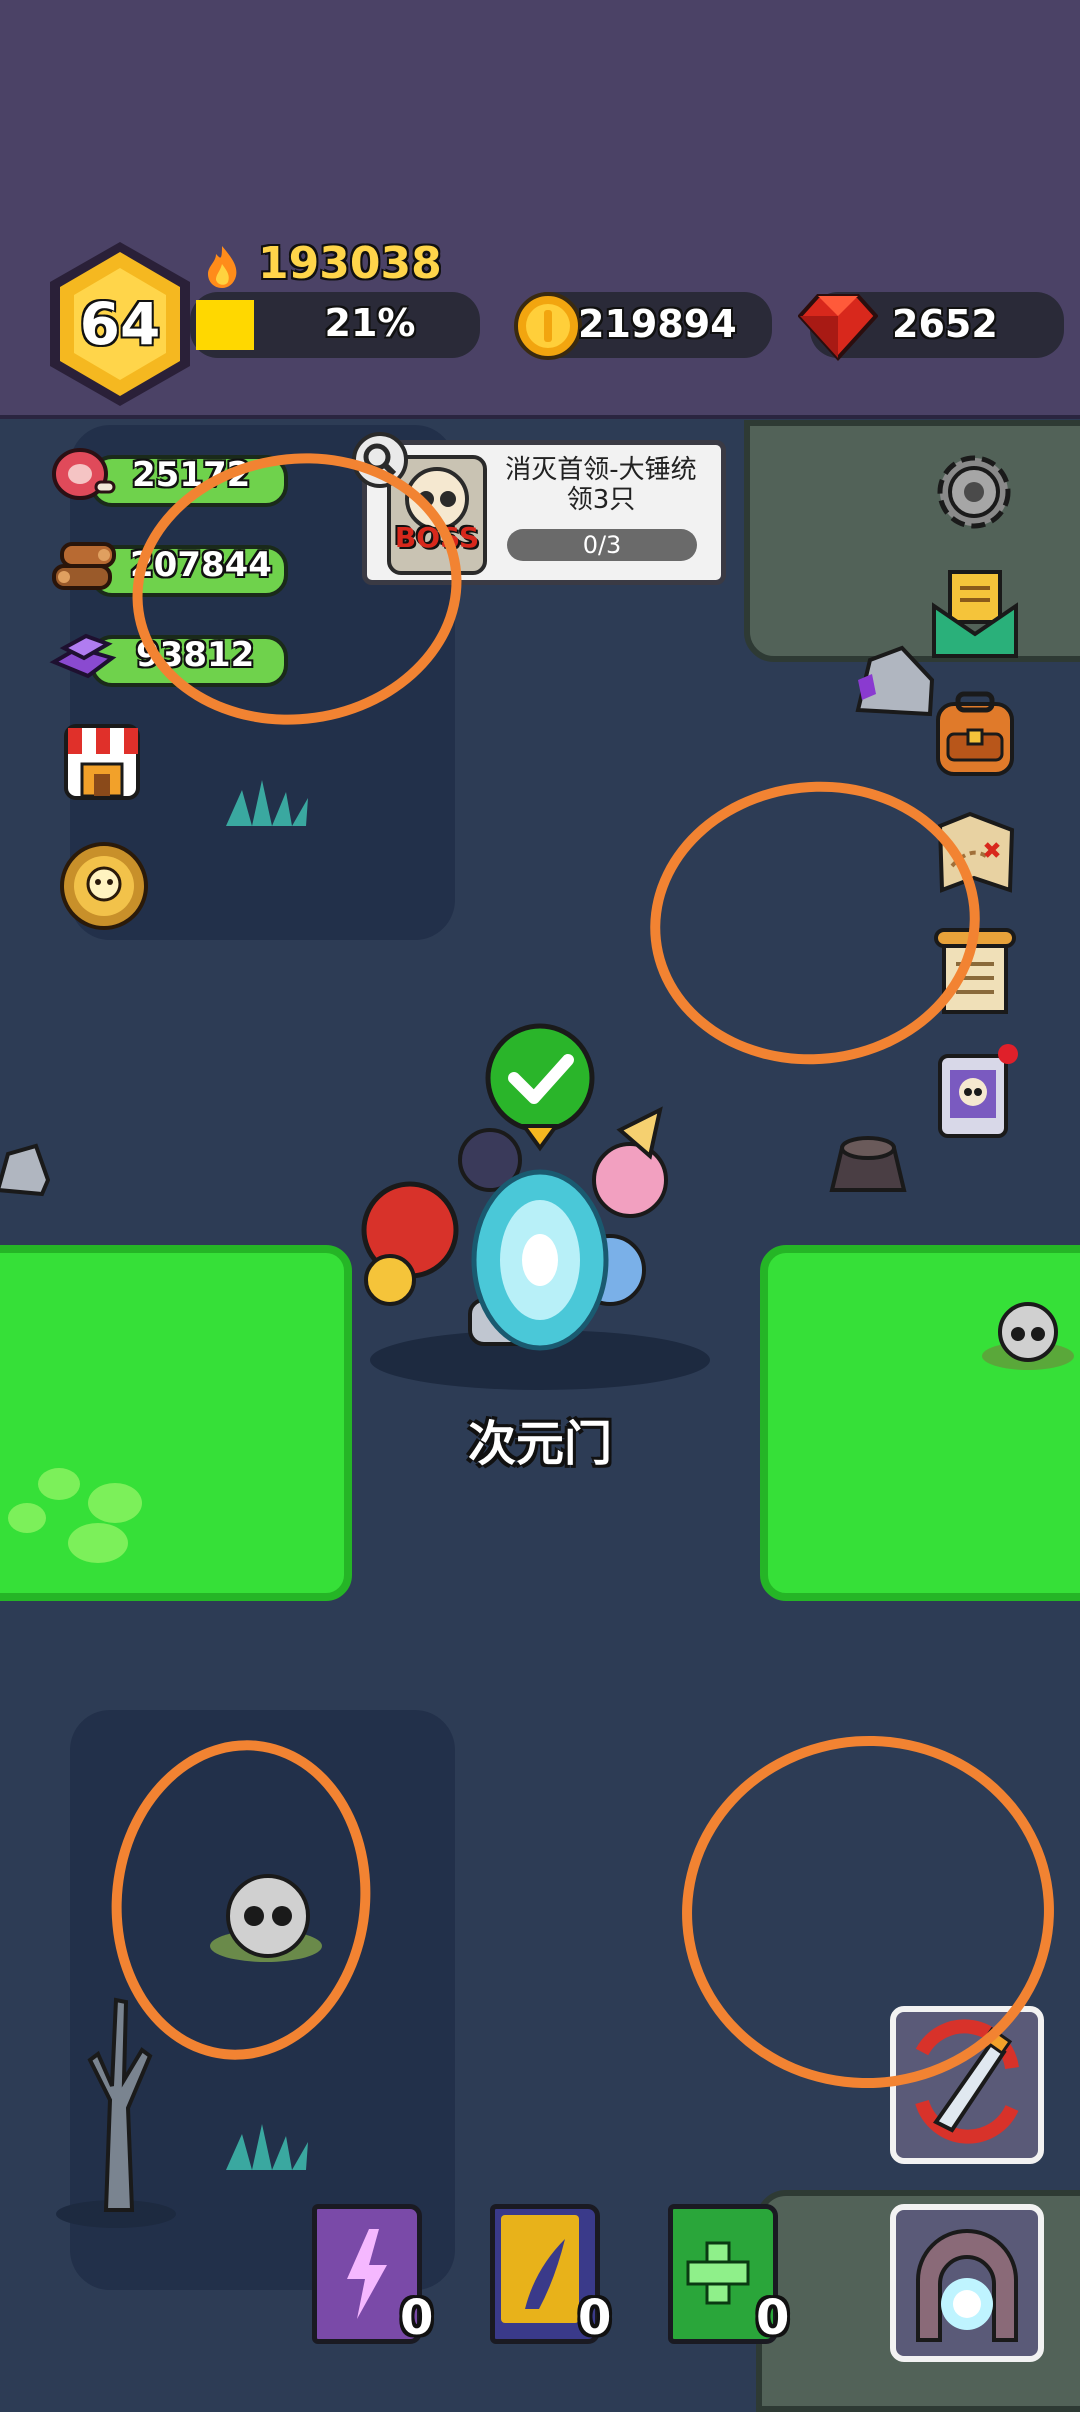 The height and width of the screenshot is (2412, 1080). I want to click on achievement-medal-button, so click(104, 886).